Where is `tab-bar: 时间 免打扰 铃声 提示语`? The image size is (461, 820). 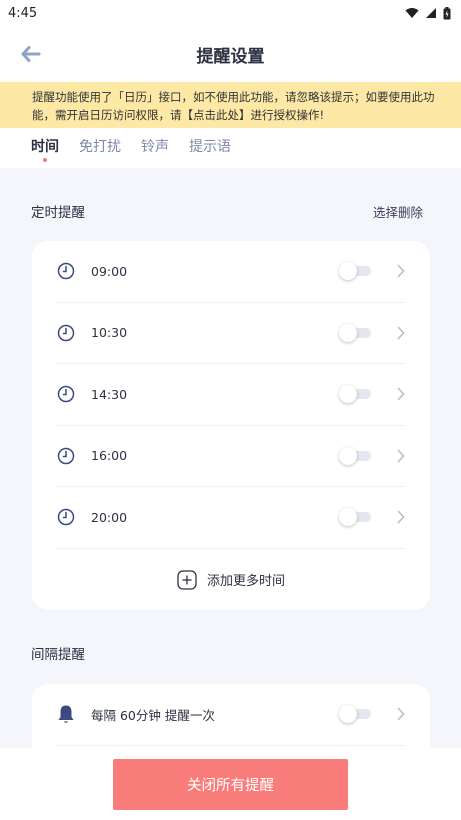 tab-bar: 时间 免打扰 铃声 提示语 is located at coordinates (230, 148).